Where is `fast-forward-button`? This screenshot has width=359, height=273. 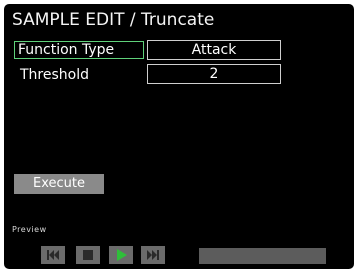
fast-forward-button is located at coordinates (153, 255).